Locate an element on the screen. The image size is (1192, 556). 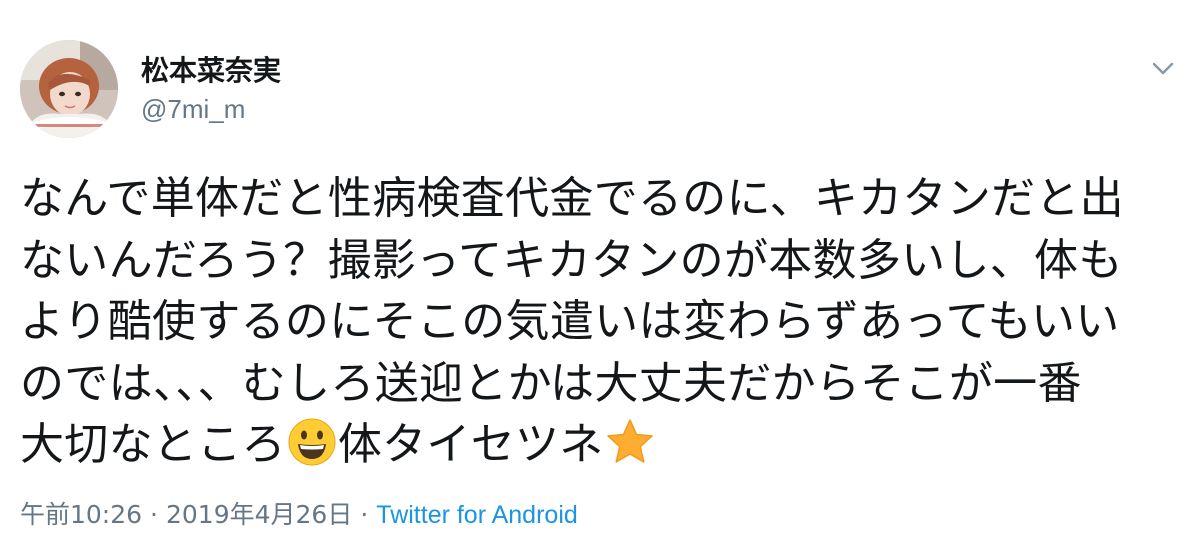
tweet-text-fragment: 体タイセツネ is located at coordinates (470, 444).